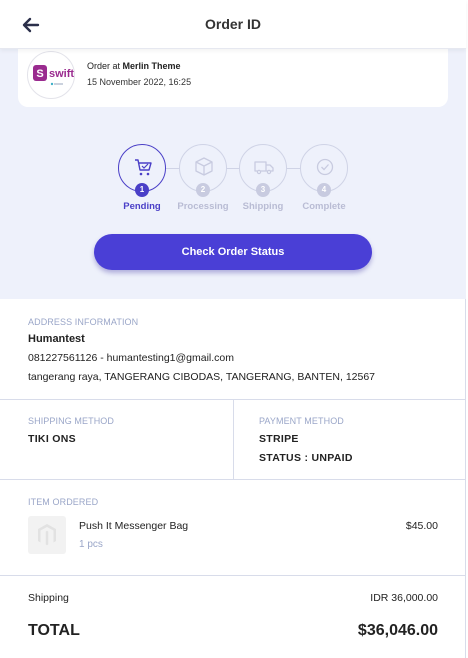 The width and height of the screenshot is (468, 658). What do you see at coordinates (52, 439) in the screenshot?
I see `shipping-method-value: TIKI ONS` at bounding box center [52, 439].